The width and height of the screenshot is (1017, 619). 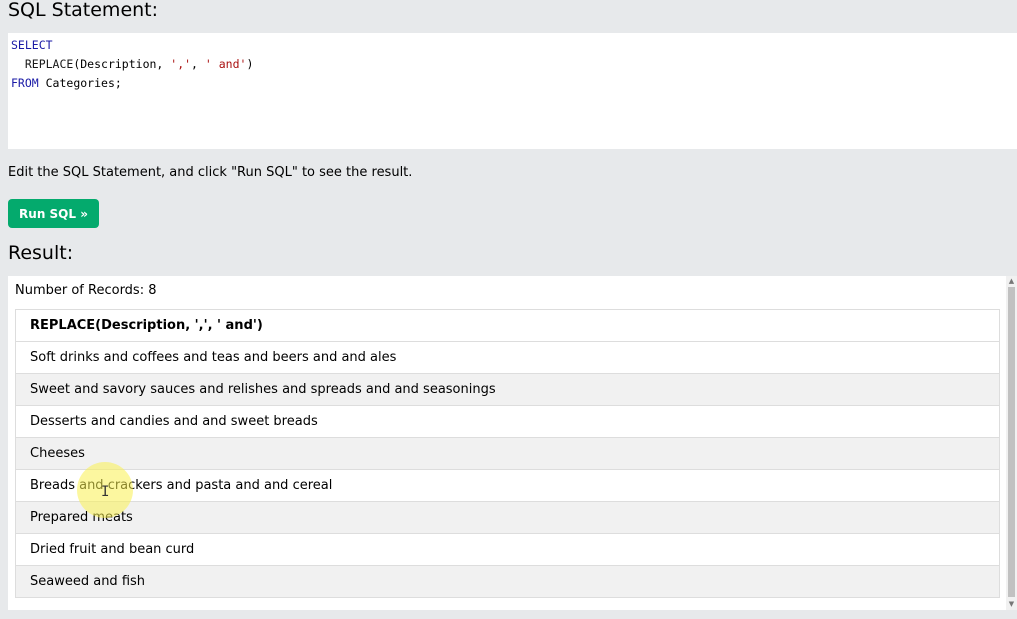 I want to click on code-args-prefix: (Description,, so click(x=122, y=64).